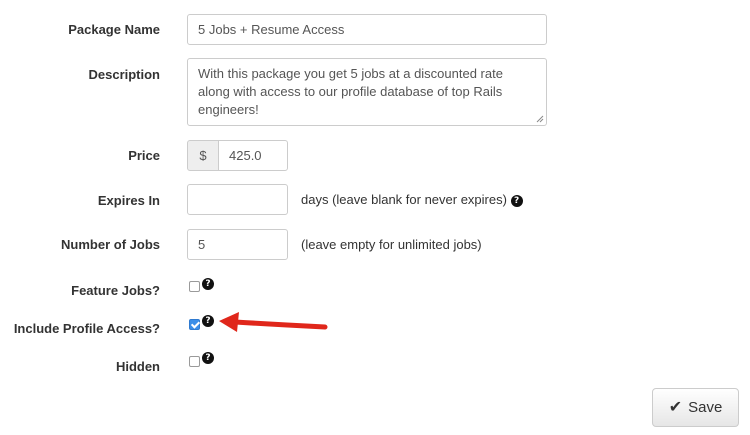 Image resolution: width=750 pixels, height=435 pixels. Describe the element at coordinates (228, 109) in the screenshot. I see `description-line: engineers!` at that location.